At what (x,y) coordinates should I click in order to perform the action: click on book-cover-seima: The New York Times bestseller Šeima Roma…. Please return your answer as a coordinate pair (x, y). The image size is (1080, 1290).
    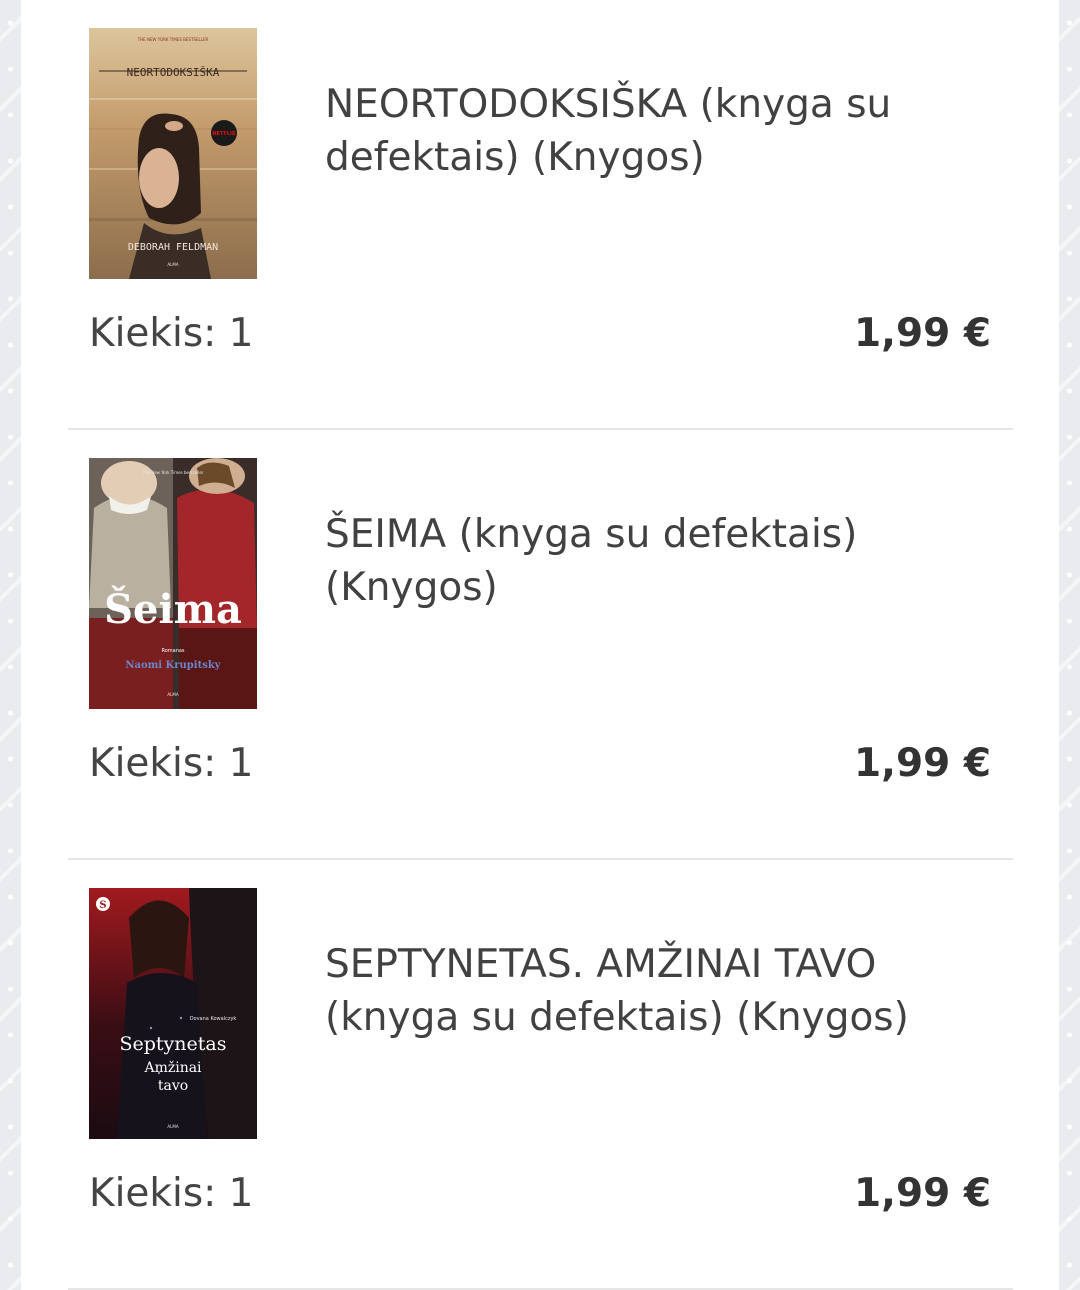
    Looking at the image, I should click on (173, 583).